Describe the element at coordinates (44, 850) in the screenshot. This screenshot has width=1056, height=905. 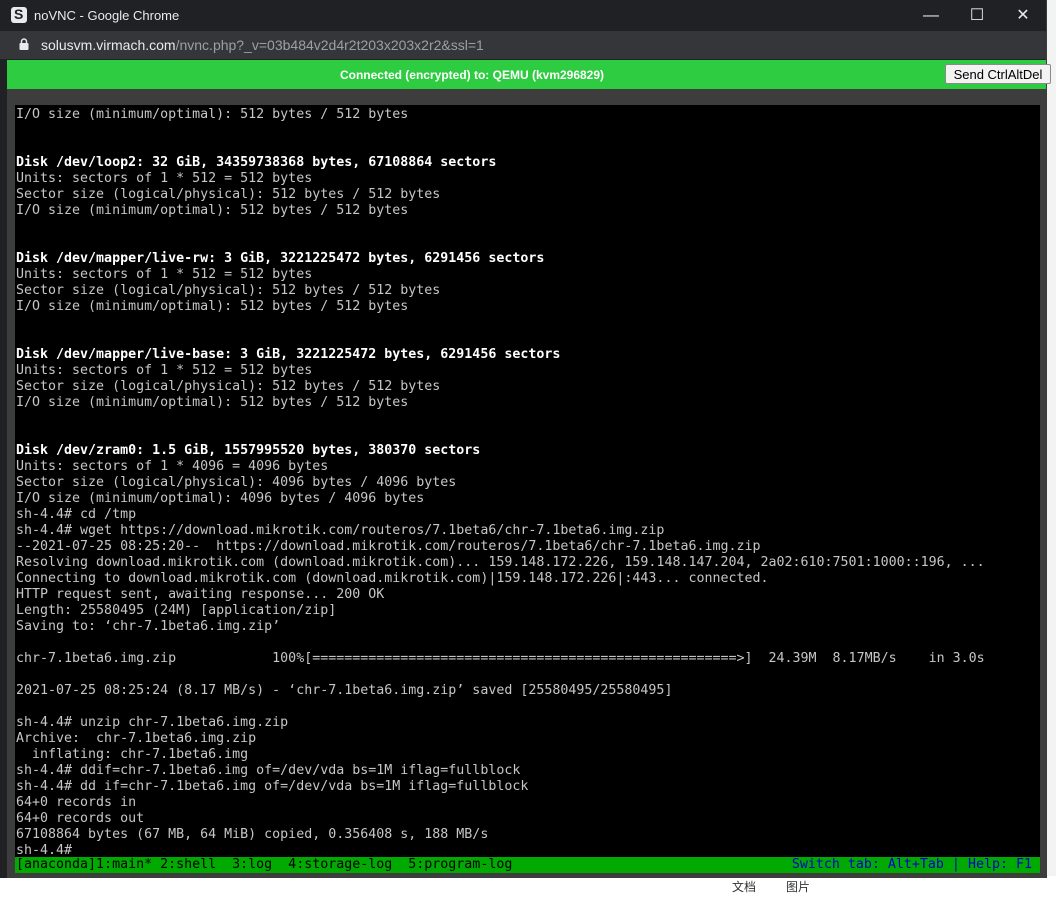
I see `terminal-line: sh-4.4#` at that location.